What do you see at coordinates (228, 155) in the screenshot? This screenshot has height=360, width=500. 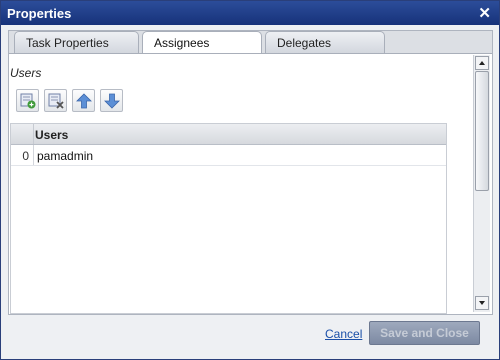 I see `table-row: 0 pamadmin` at bounding box center [228, 155].